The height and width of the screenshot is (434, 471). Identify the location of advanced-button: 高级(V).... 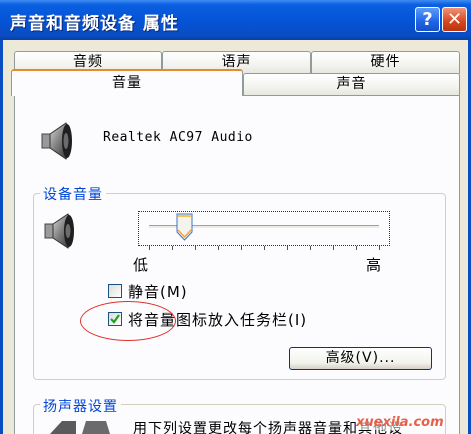
(360, 358).